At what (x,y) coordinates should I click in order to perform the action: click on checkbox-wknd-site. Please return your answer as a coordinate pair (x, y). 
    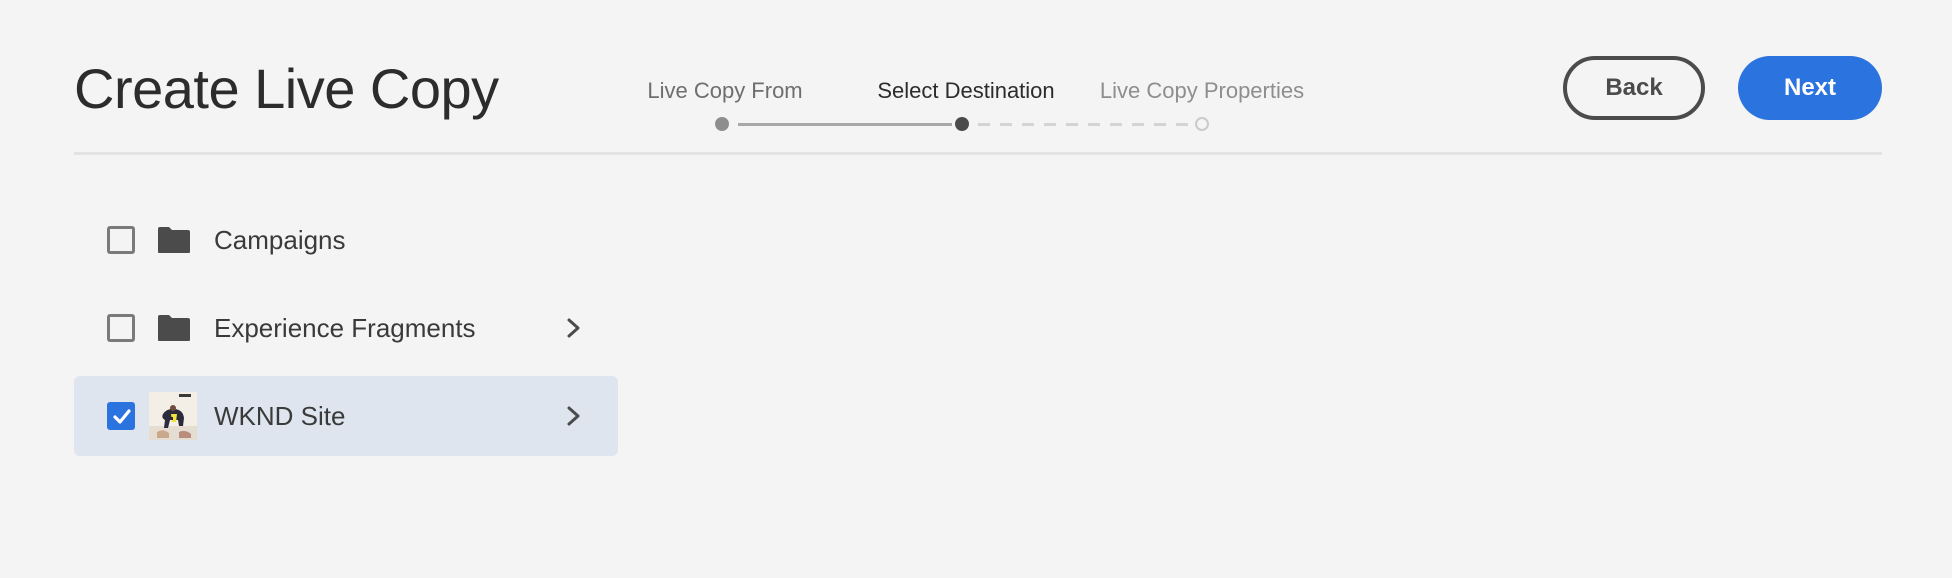
    Looking at the image, I should click on (121, 416).